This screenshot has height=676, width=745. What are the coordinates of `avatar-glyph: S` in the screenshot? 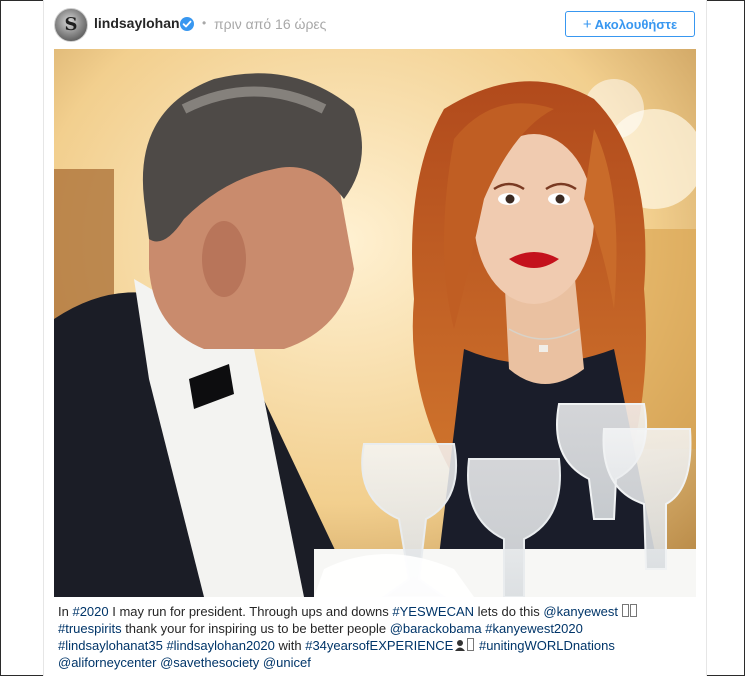 It's located at (71, 24).